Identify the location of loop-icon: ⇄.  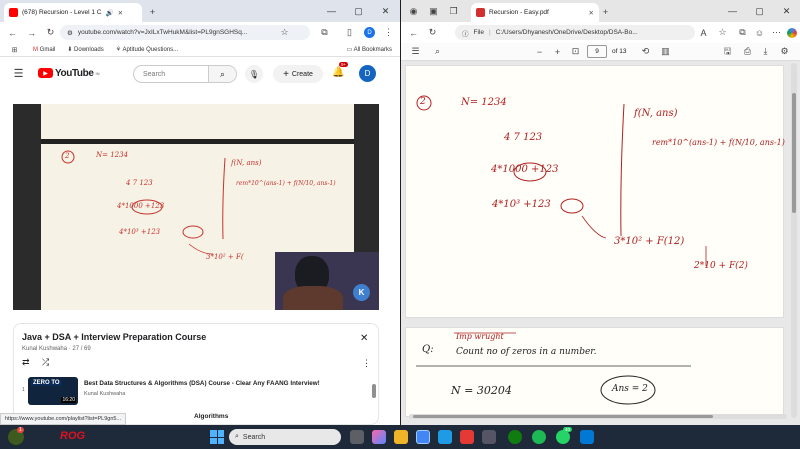
(26, 362).